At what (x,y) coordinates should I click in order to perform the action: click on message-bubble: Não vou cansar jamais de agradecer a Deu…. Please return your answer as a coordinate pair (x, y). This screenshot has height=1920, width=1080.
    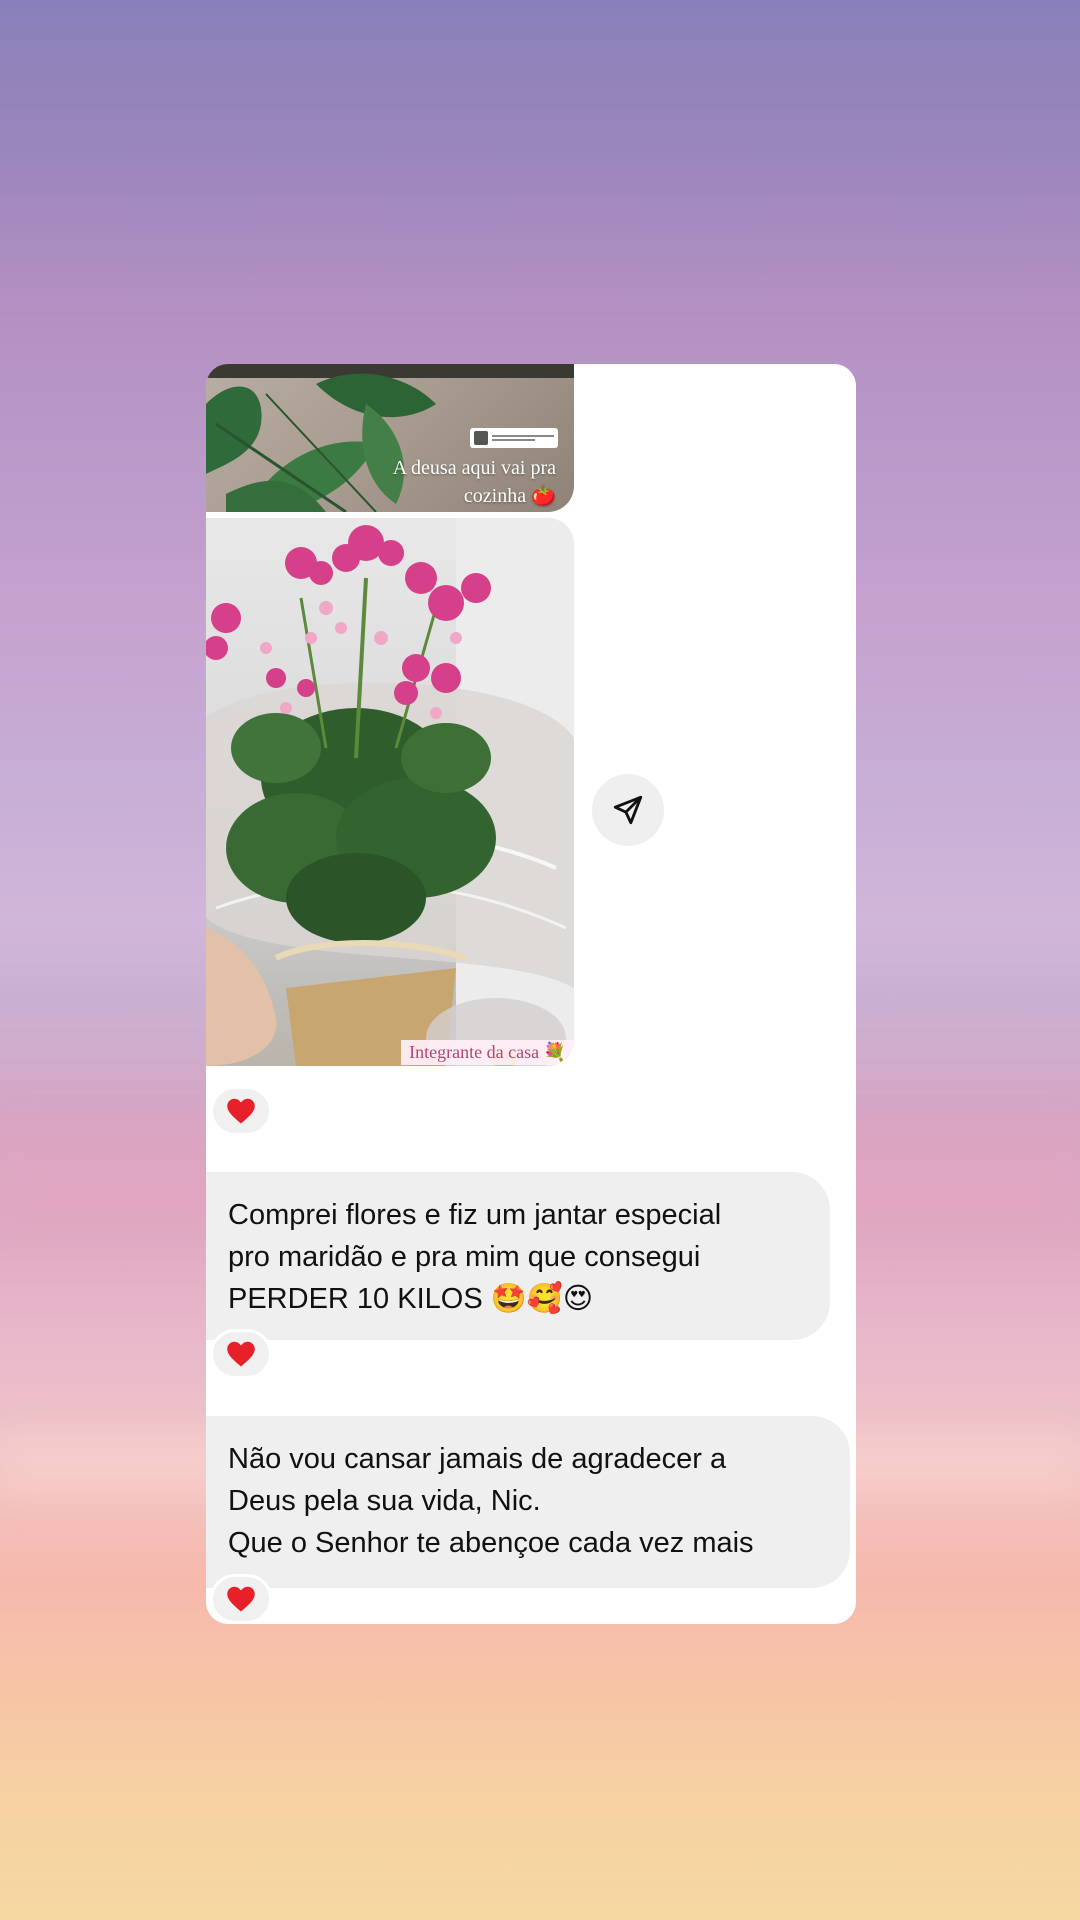
    Looking at the image, I should click on (528, 1502).